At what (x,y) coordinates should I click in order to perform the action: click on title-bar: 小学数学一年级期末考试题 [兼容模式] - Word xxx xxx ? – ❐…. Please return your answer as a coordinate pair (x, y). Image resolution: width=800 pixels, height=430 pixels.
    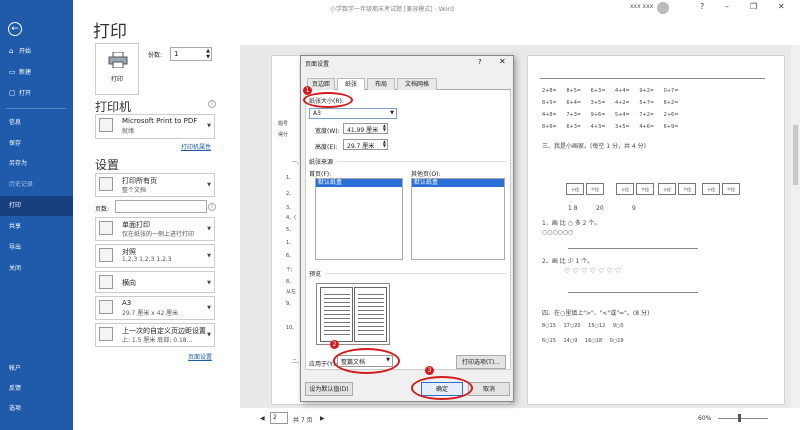
    Looking at the image, I should click on (400, 8).